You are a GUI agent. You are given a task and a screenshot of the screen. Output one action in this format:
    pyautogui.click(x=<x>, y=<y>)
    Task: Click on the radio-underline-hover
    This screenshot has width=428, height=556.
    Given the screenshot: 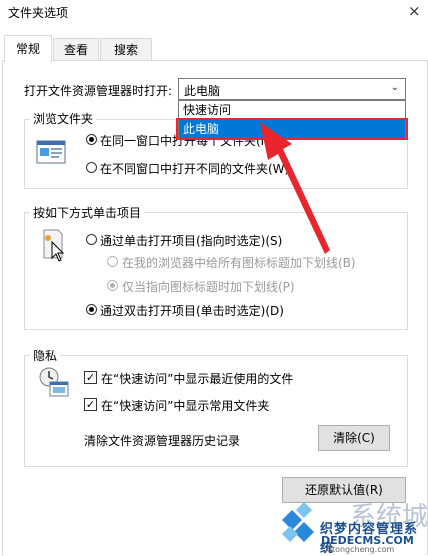 What is the action you would take?
    pyautogui.click(x=112, y=285)
    